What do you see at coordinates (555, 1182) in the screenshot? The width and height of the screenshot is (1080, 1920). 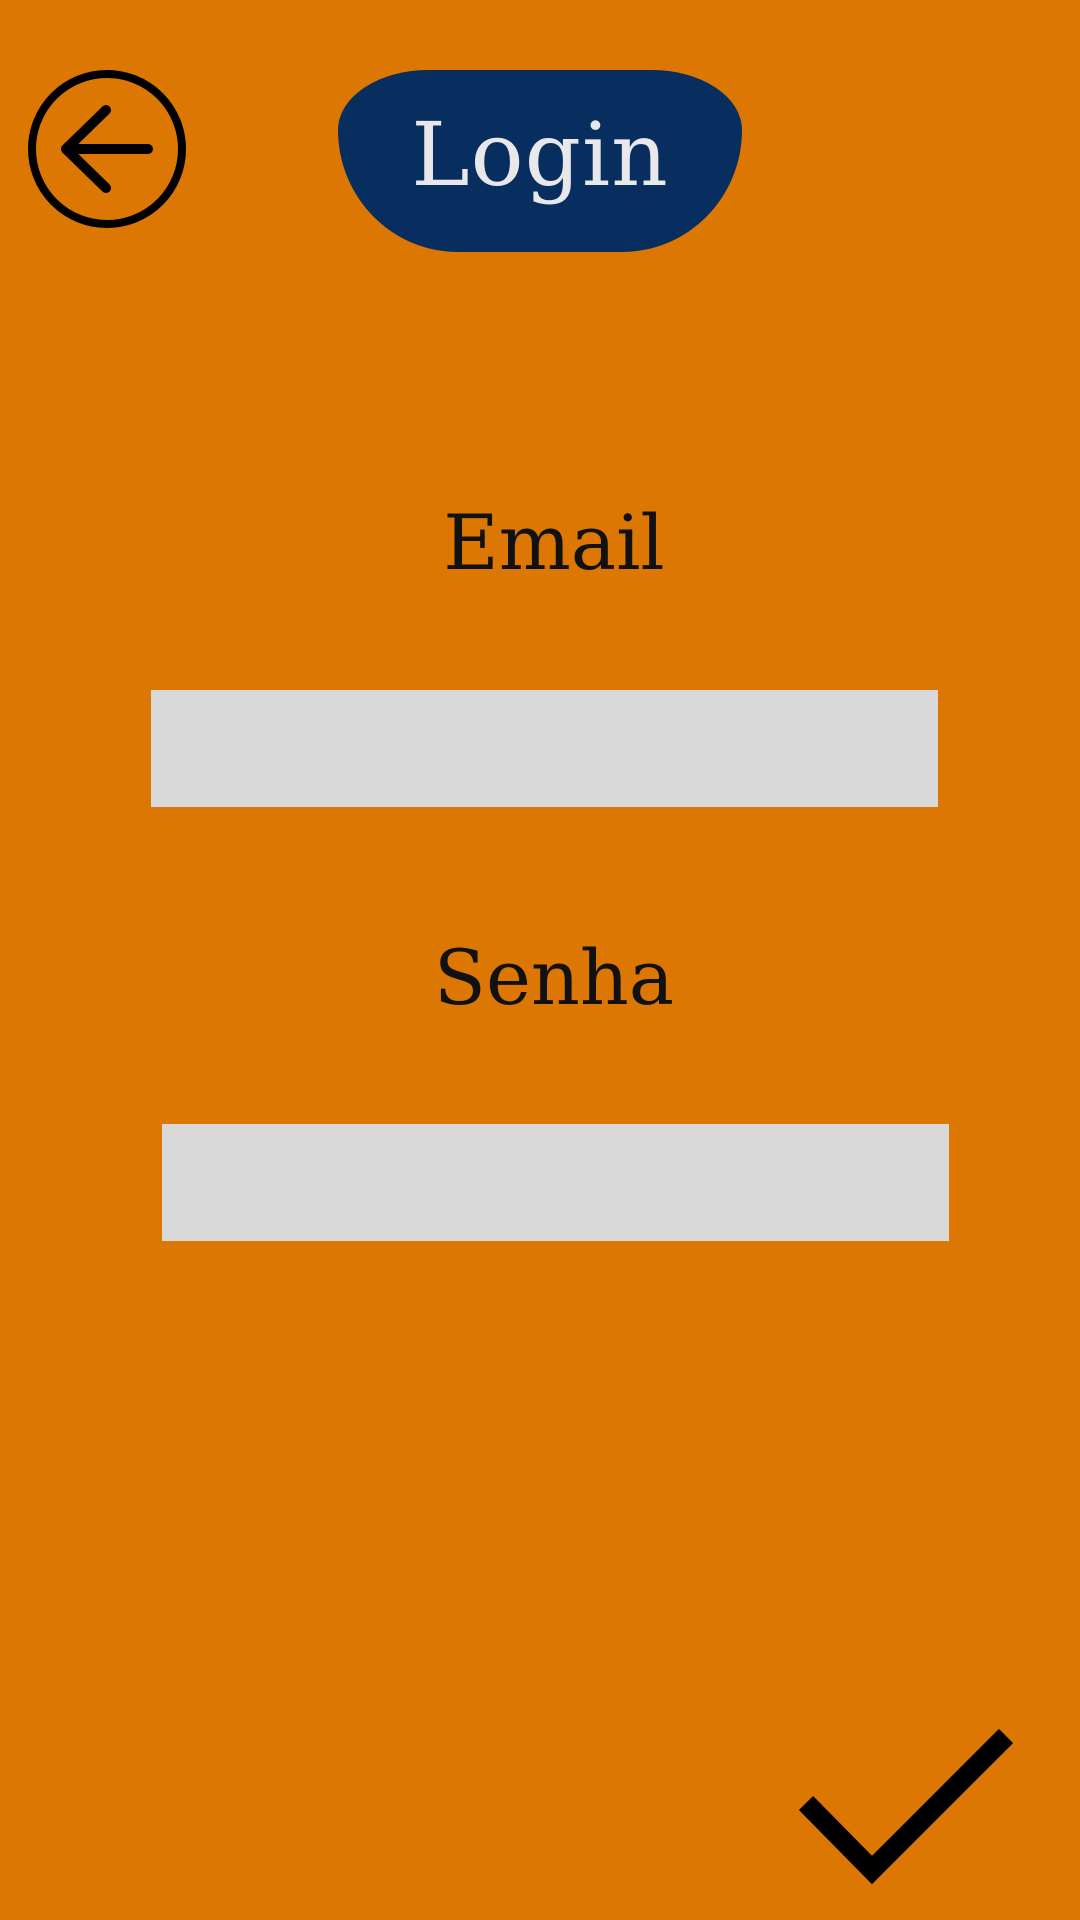 I see `password-field` at bounding box center [555, 1182].